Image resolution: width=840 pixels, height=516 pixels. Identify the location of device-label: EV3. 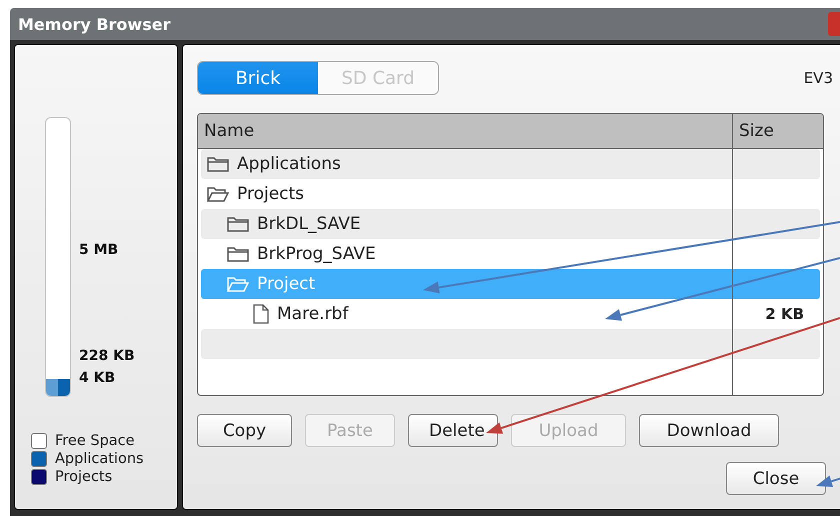
(818, 78).